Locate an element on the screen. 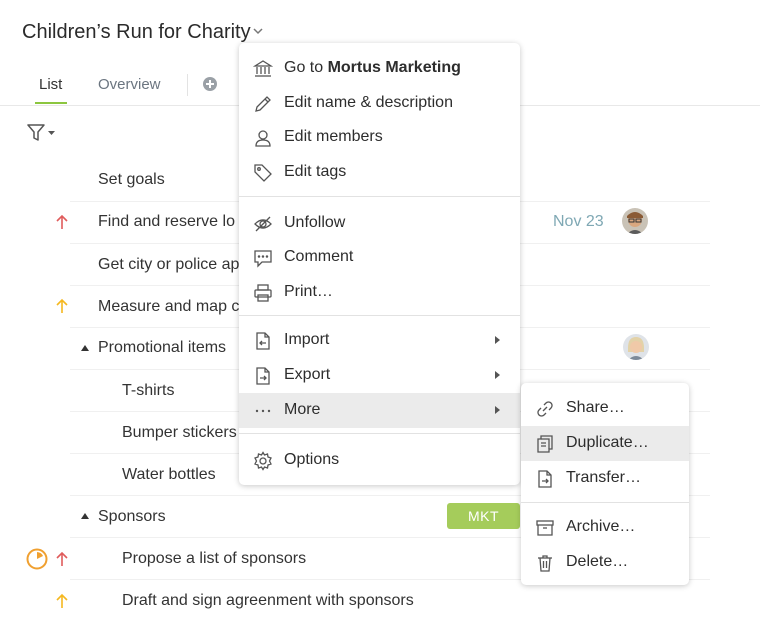 This screenshot has width=760, height=627. menu-item-options: Options is located at coordinates (379, 460).